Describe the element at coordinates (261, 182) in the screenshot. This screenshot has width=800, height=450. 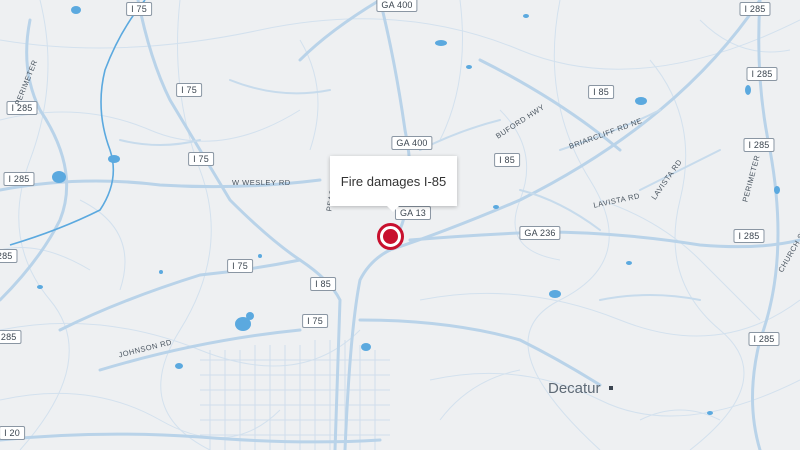
I see `road-label: W WESLEY RD` at that location.